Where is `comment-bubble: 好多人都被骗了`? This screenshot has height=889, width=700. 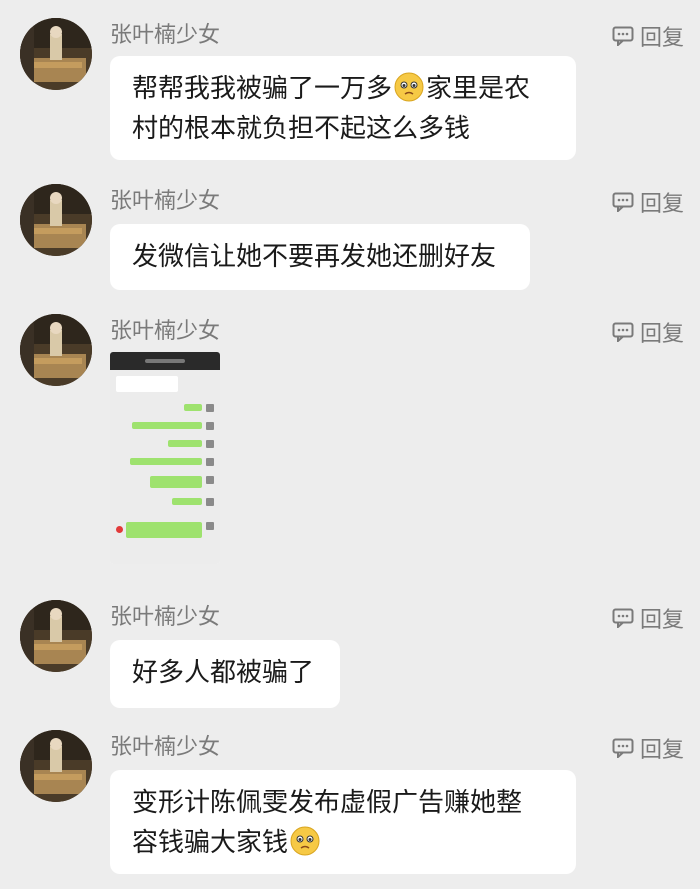
comment-bubble: 好多人都被骗了 is located at coordinates (225, 674).